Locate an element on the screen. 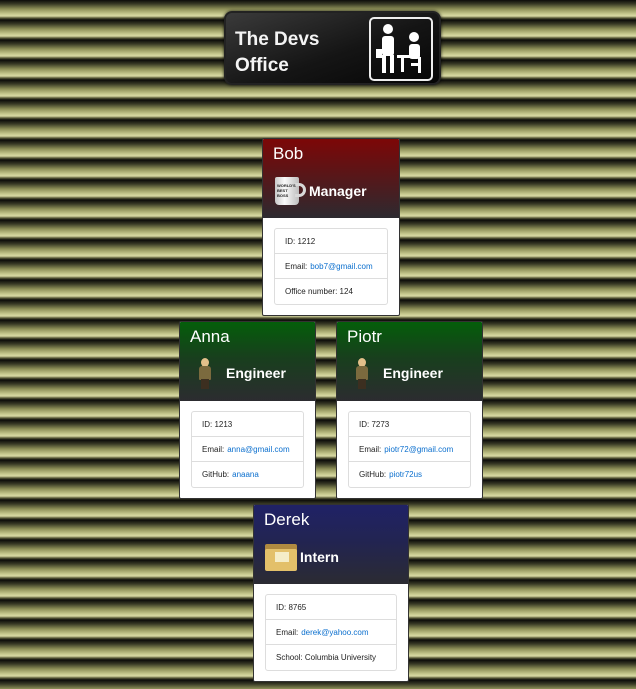 The image size is (636, 689). id-text: ID: 7273 is located at coordinates (374, 424).